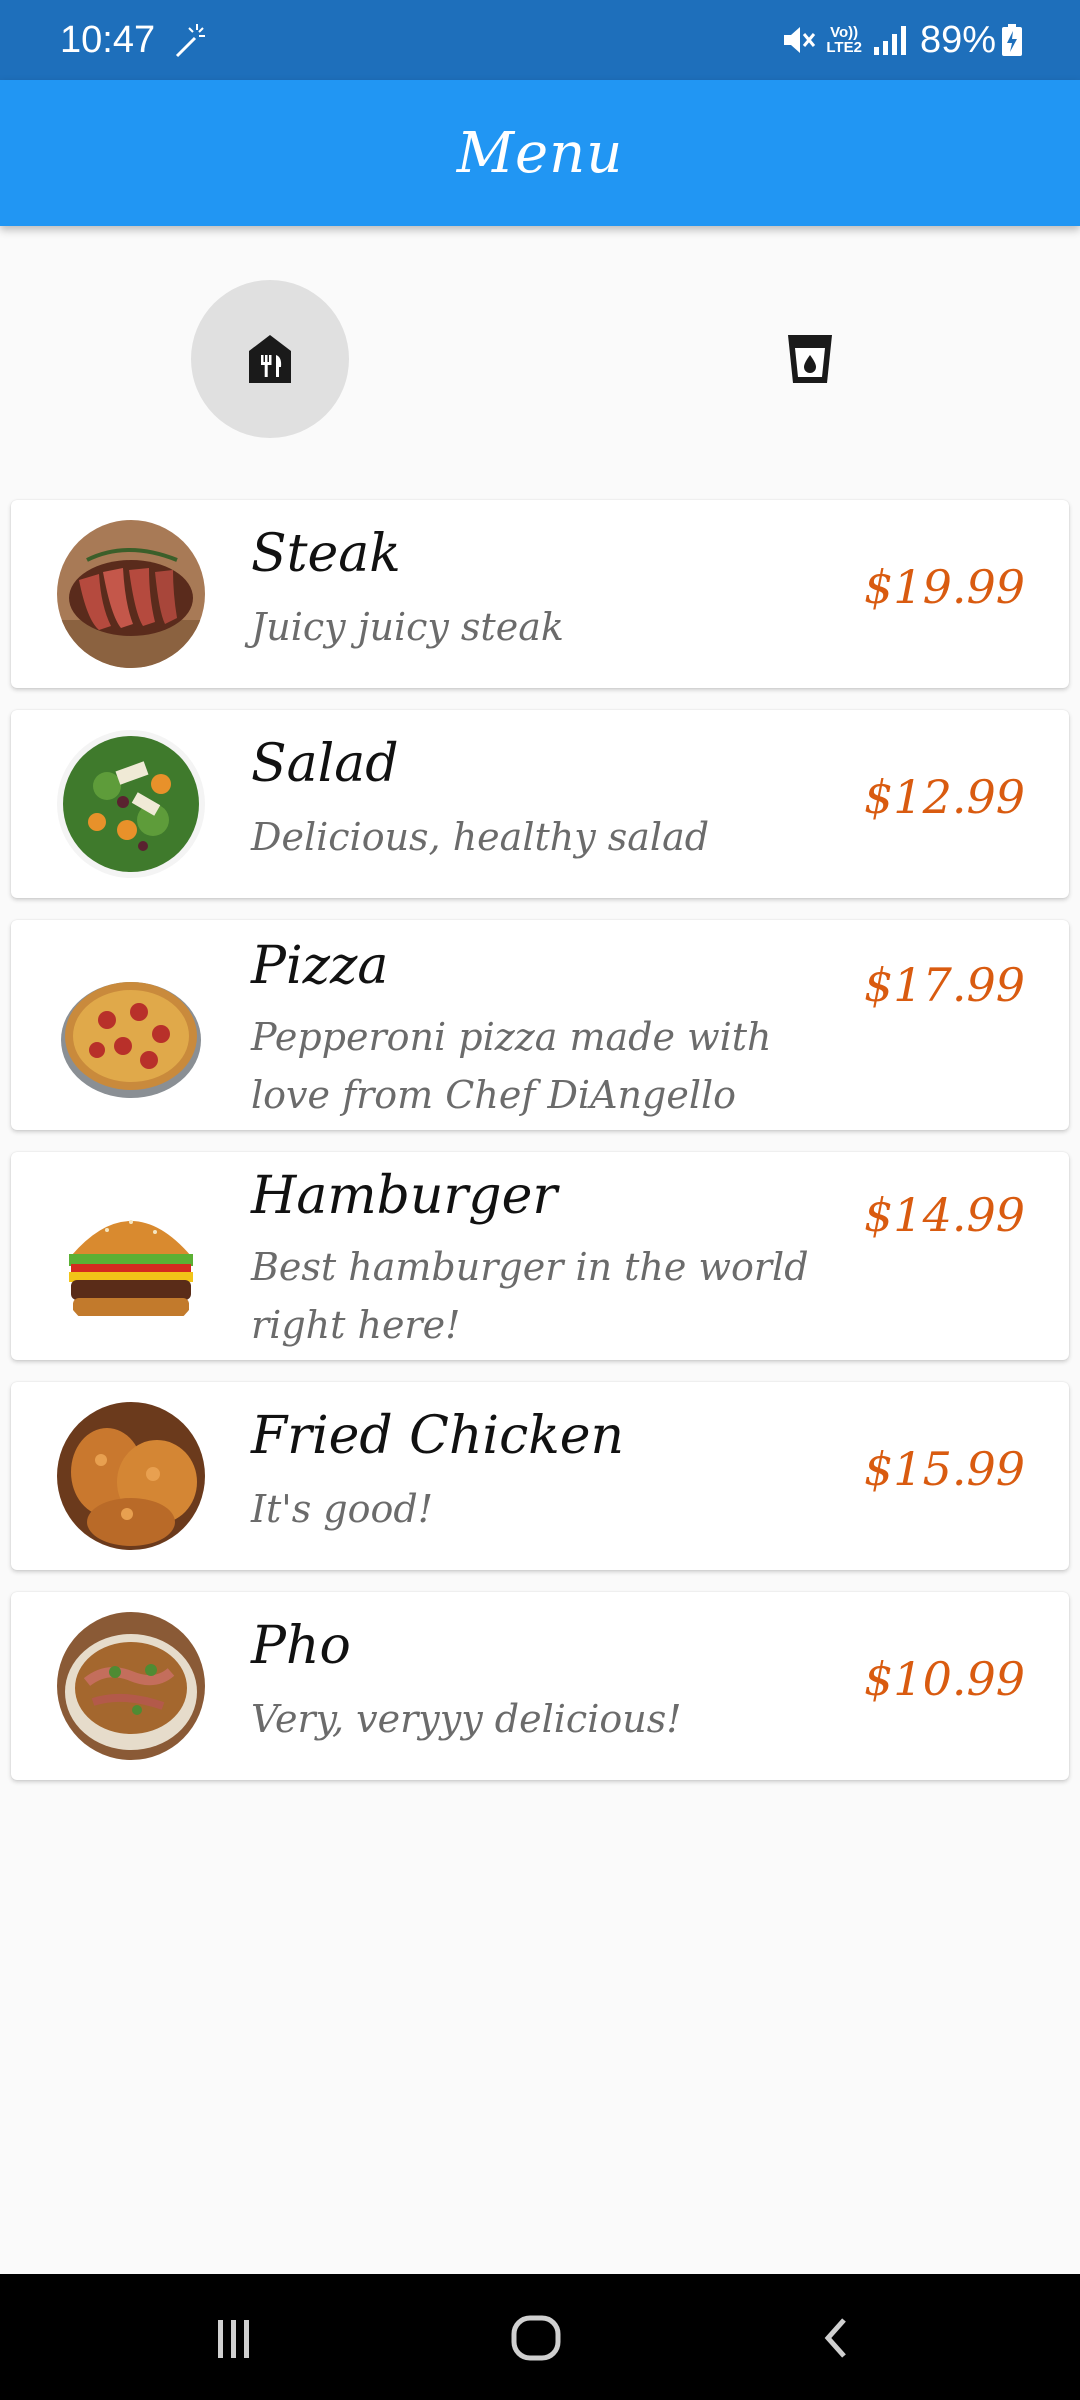 This screenshot has width=1080, height=2400. Describe the element at coordinates (835, 2338) in the screenshot. I see `back-icon` at that location.